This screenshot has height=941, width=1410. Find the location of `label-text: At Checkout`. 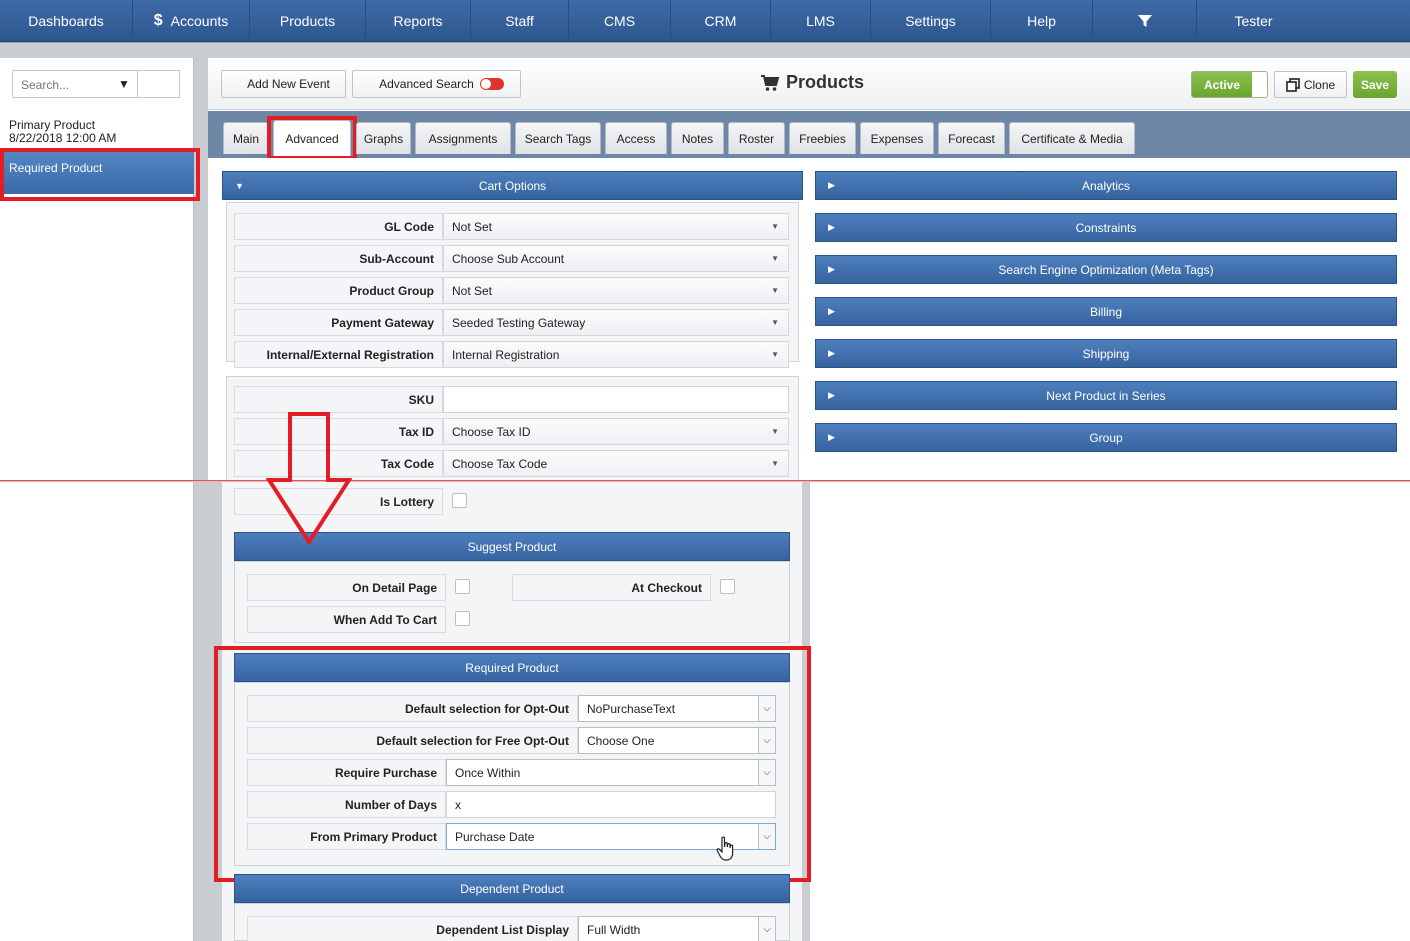

label-text: At Checkout is located at coordinates (666, 587).